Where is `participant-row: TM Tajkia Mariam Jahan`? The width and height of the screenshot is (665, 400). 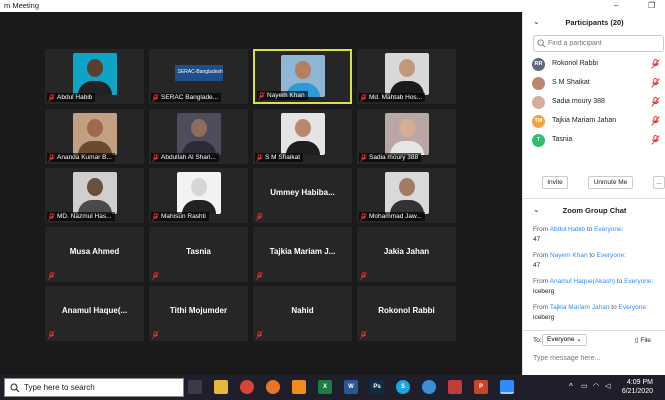
participant-row: TM Tajkia Mariam Jahan is located at coordinates (594, 121).